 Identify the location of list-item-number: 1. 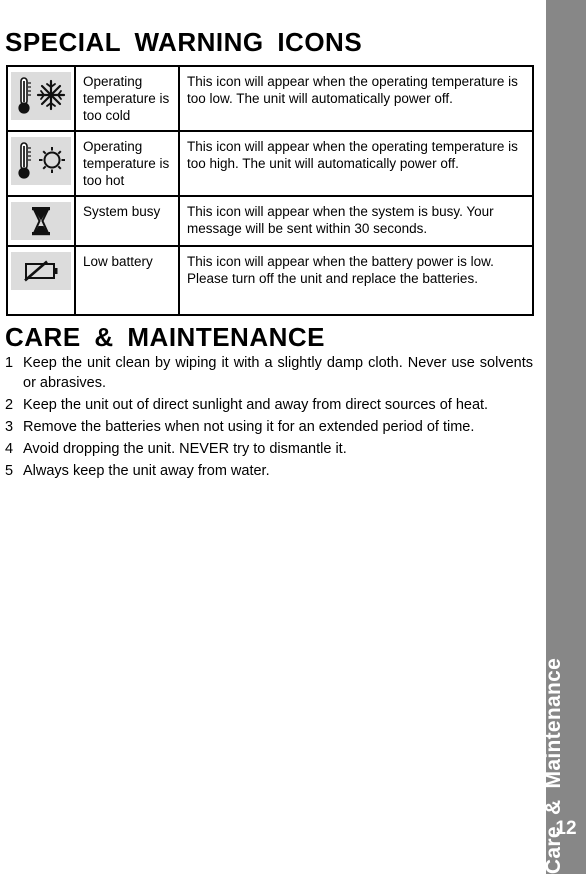
(9, 363).